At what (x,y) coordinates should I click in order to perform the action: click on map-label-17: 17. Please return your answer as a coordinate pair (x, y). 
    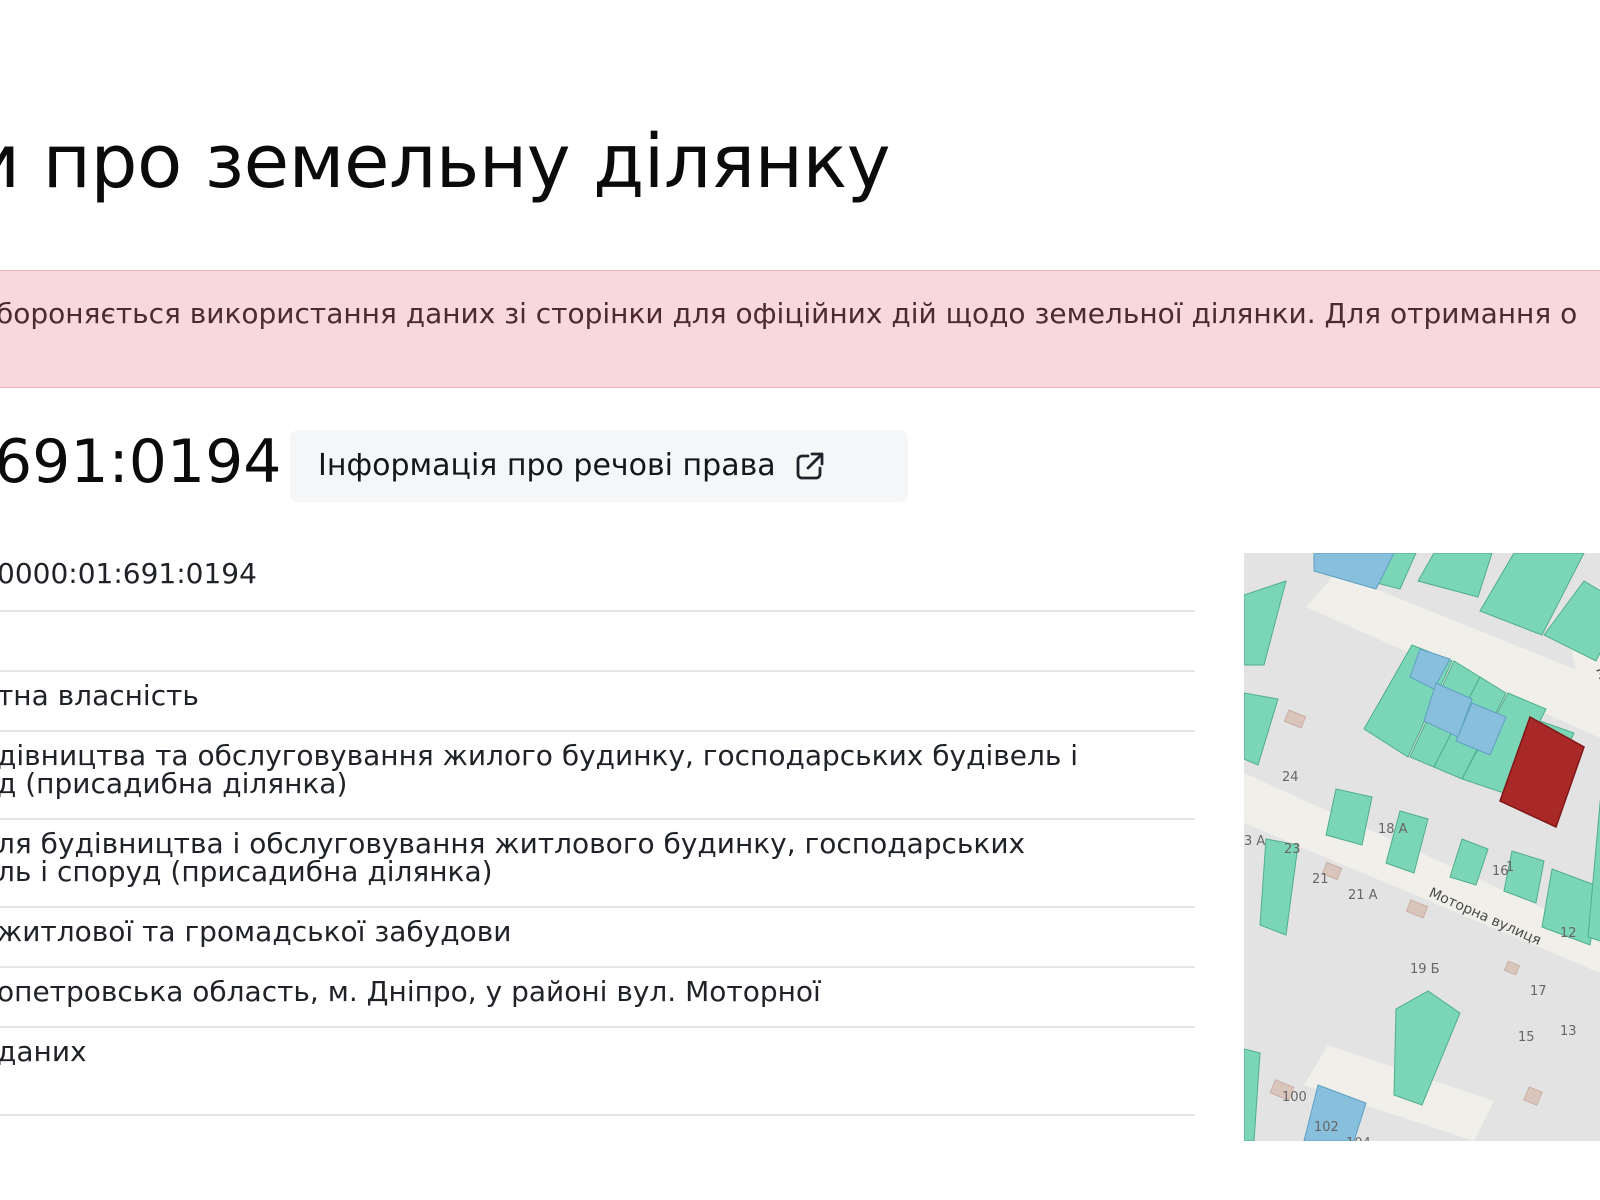
    Looking at the image, I should click on (1538, 991).